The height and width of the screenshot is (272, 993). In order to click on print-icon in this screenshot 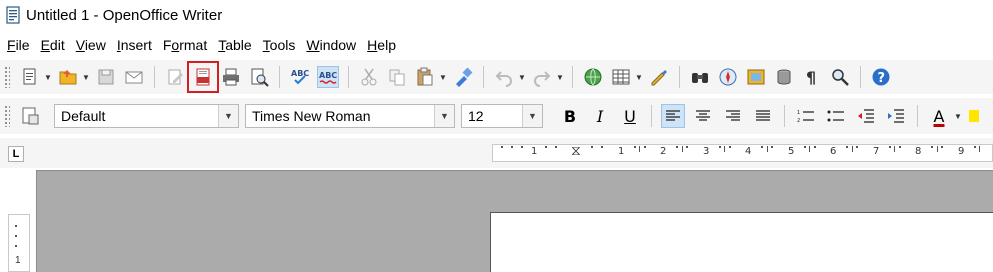, I will do `click(231, 77)`.